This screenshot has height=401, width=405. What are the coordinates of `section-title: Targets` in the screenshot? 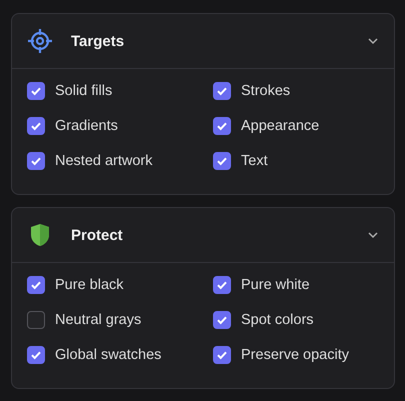 It's located at (98, 41).